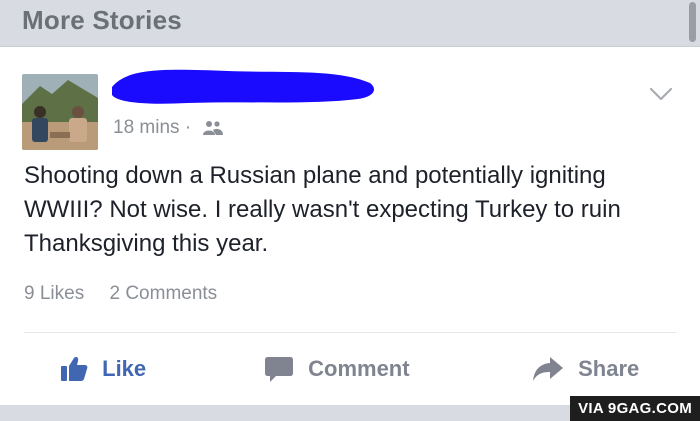 This screenshot has height=421, width=700. What do you see at coordinates (359, 369) in the screenshot?
I see `comment-label: Comment` at bounding box center [359, 369].